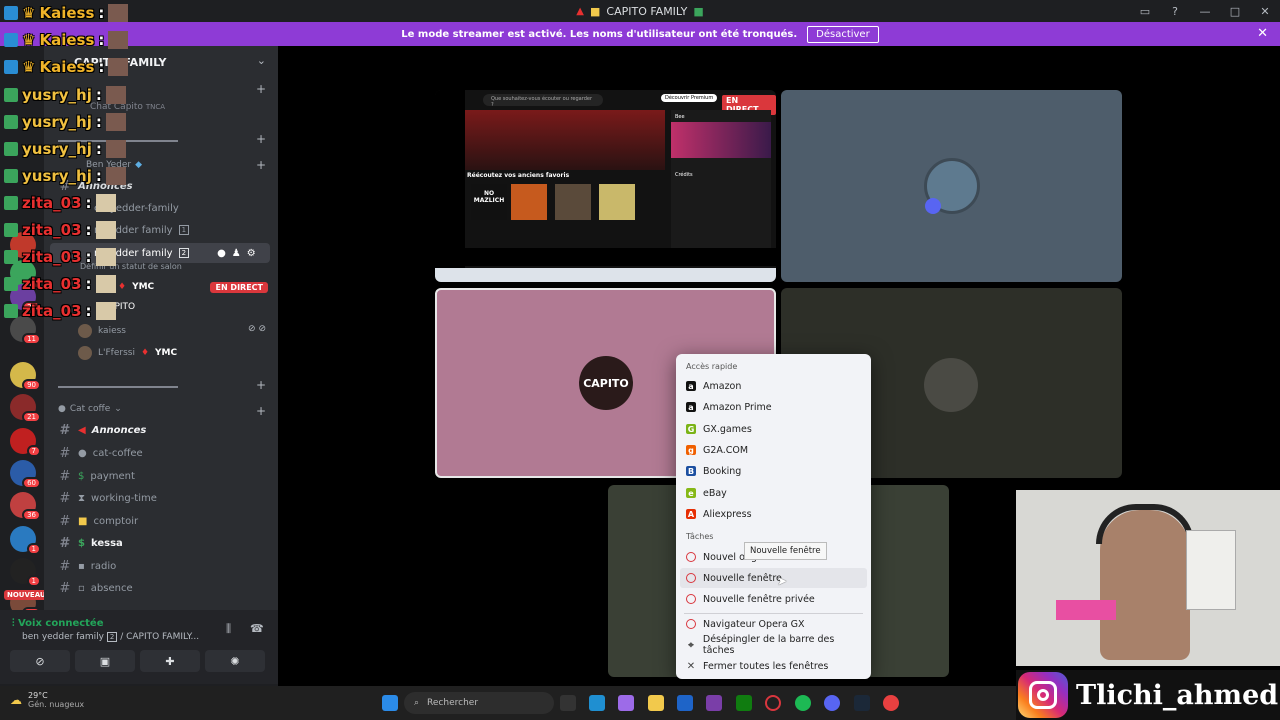 The image size is (1280, 720). What do you see at coordinates (1175, 11) in the screenshot?
I see `help-icon: ?` at bounding box center [1175, 11].